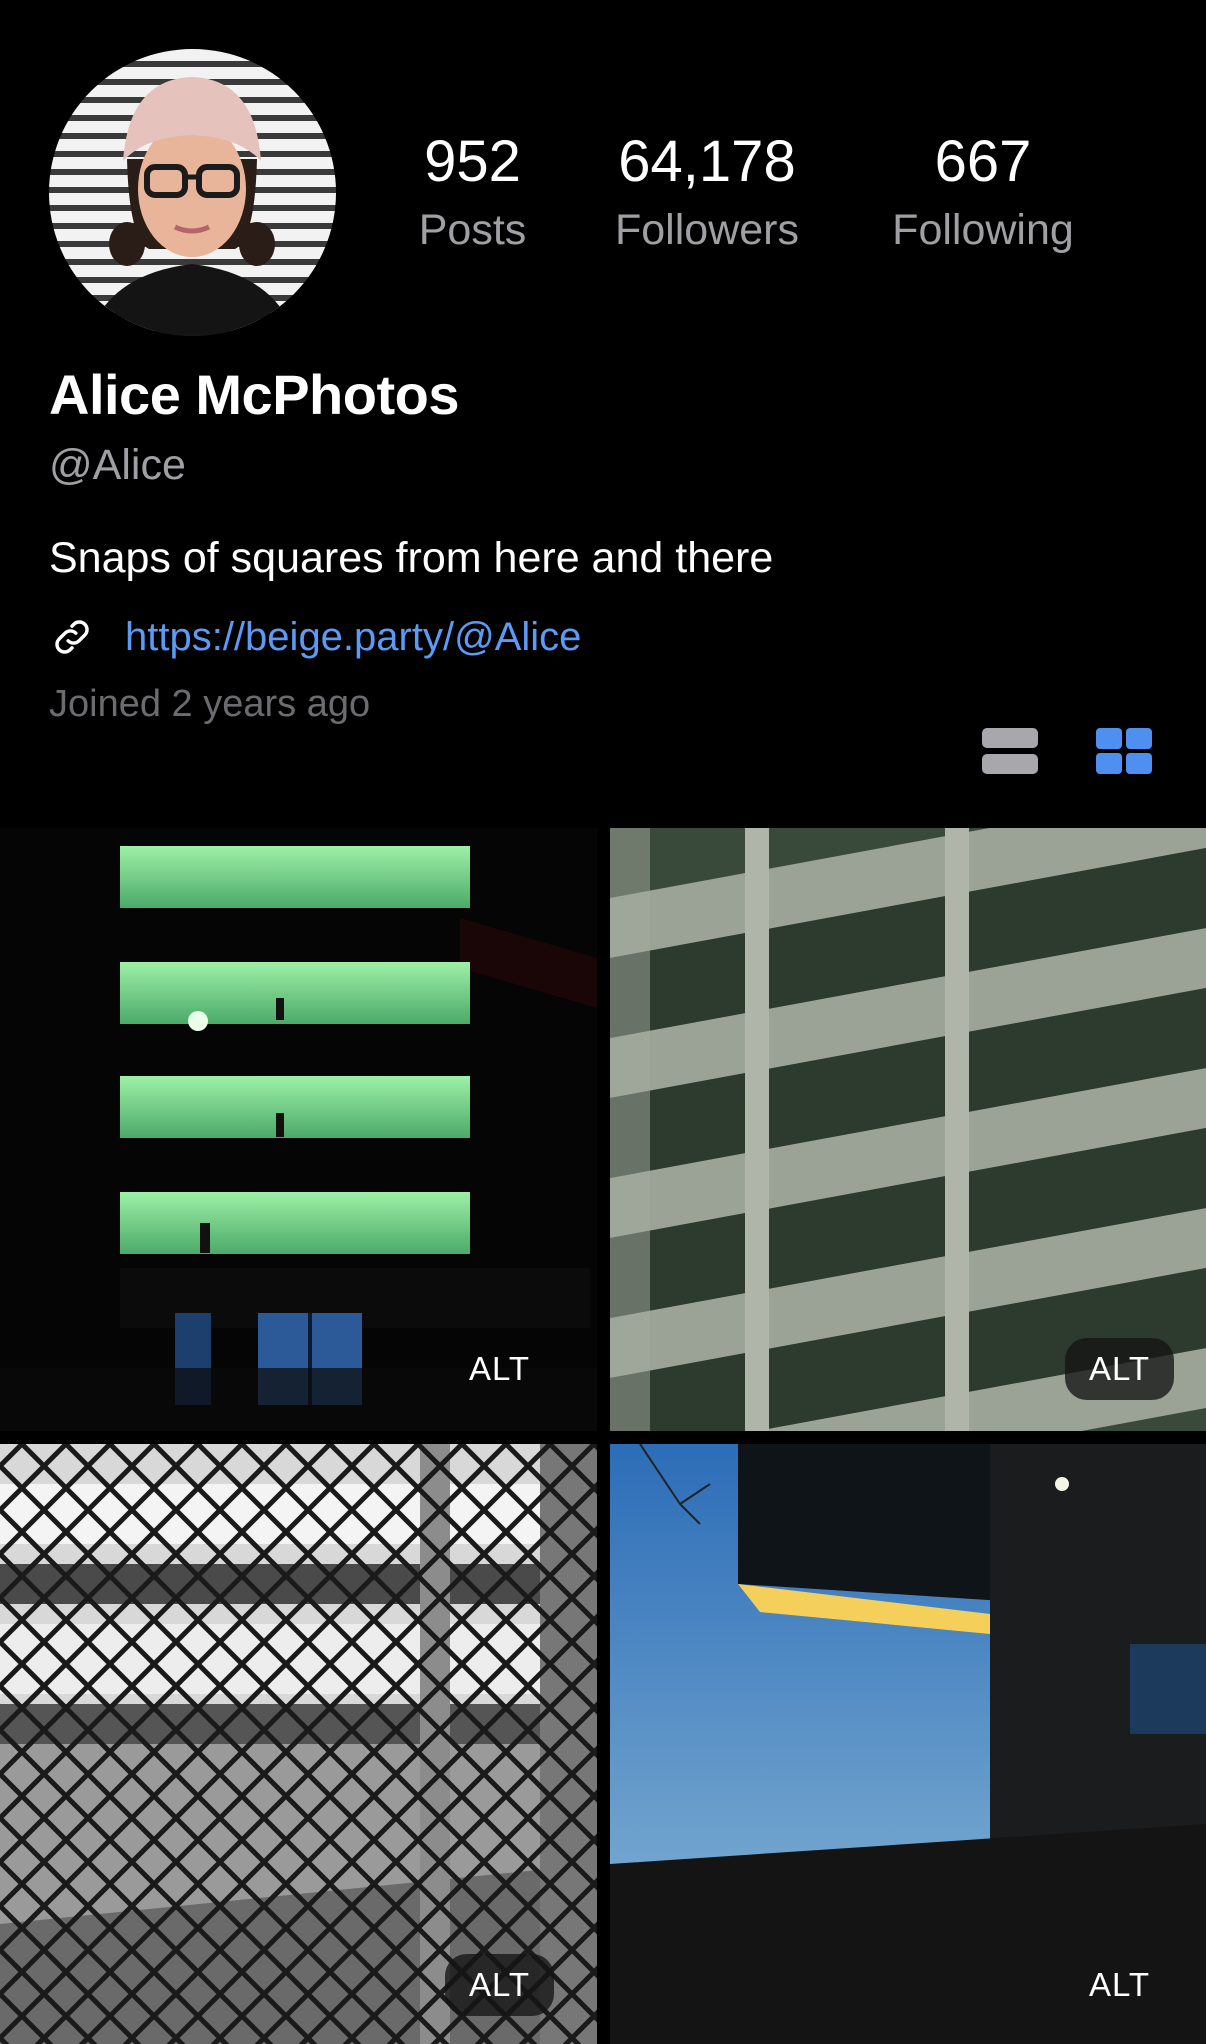  Describe the element at coordinates (192, 192) in the screenshot. I see `avatar` at that location.